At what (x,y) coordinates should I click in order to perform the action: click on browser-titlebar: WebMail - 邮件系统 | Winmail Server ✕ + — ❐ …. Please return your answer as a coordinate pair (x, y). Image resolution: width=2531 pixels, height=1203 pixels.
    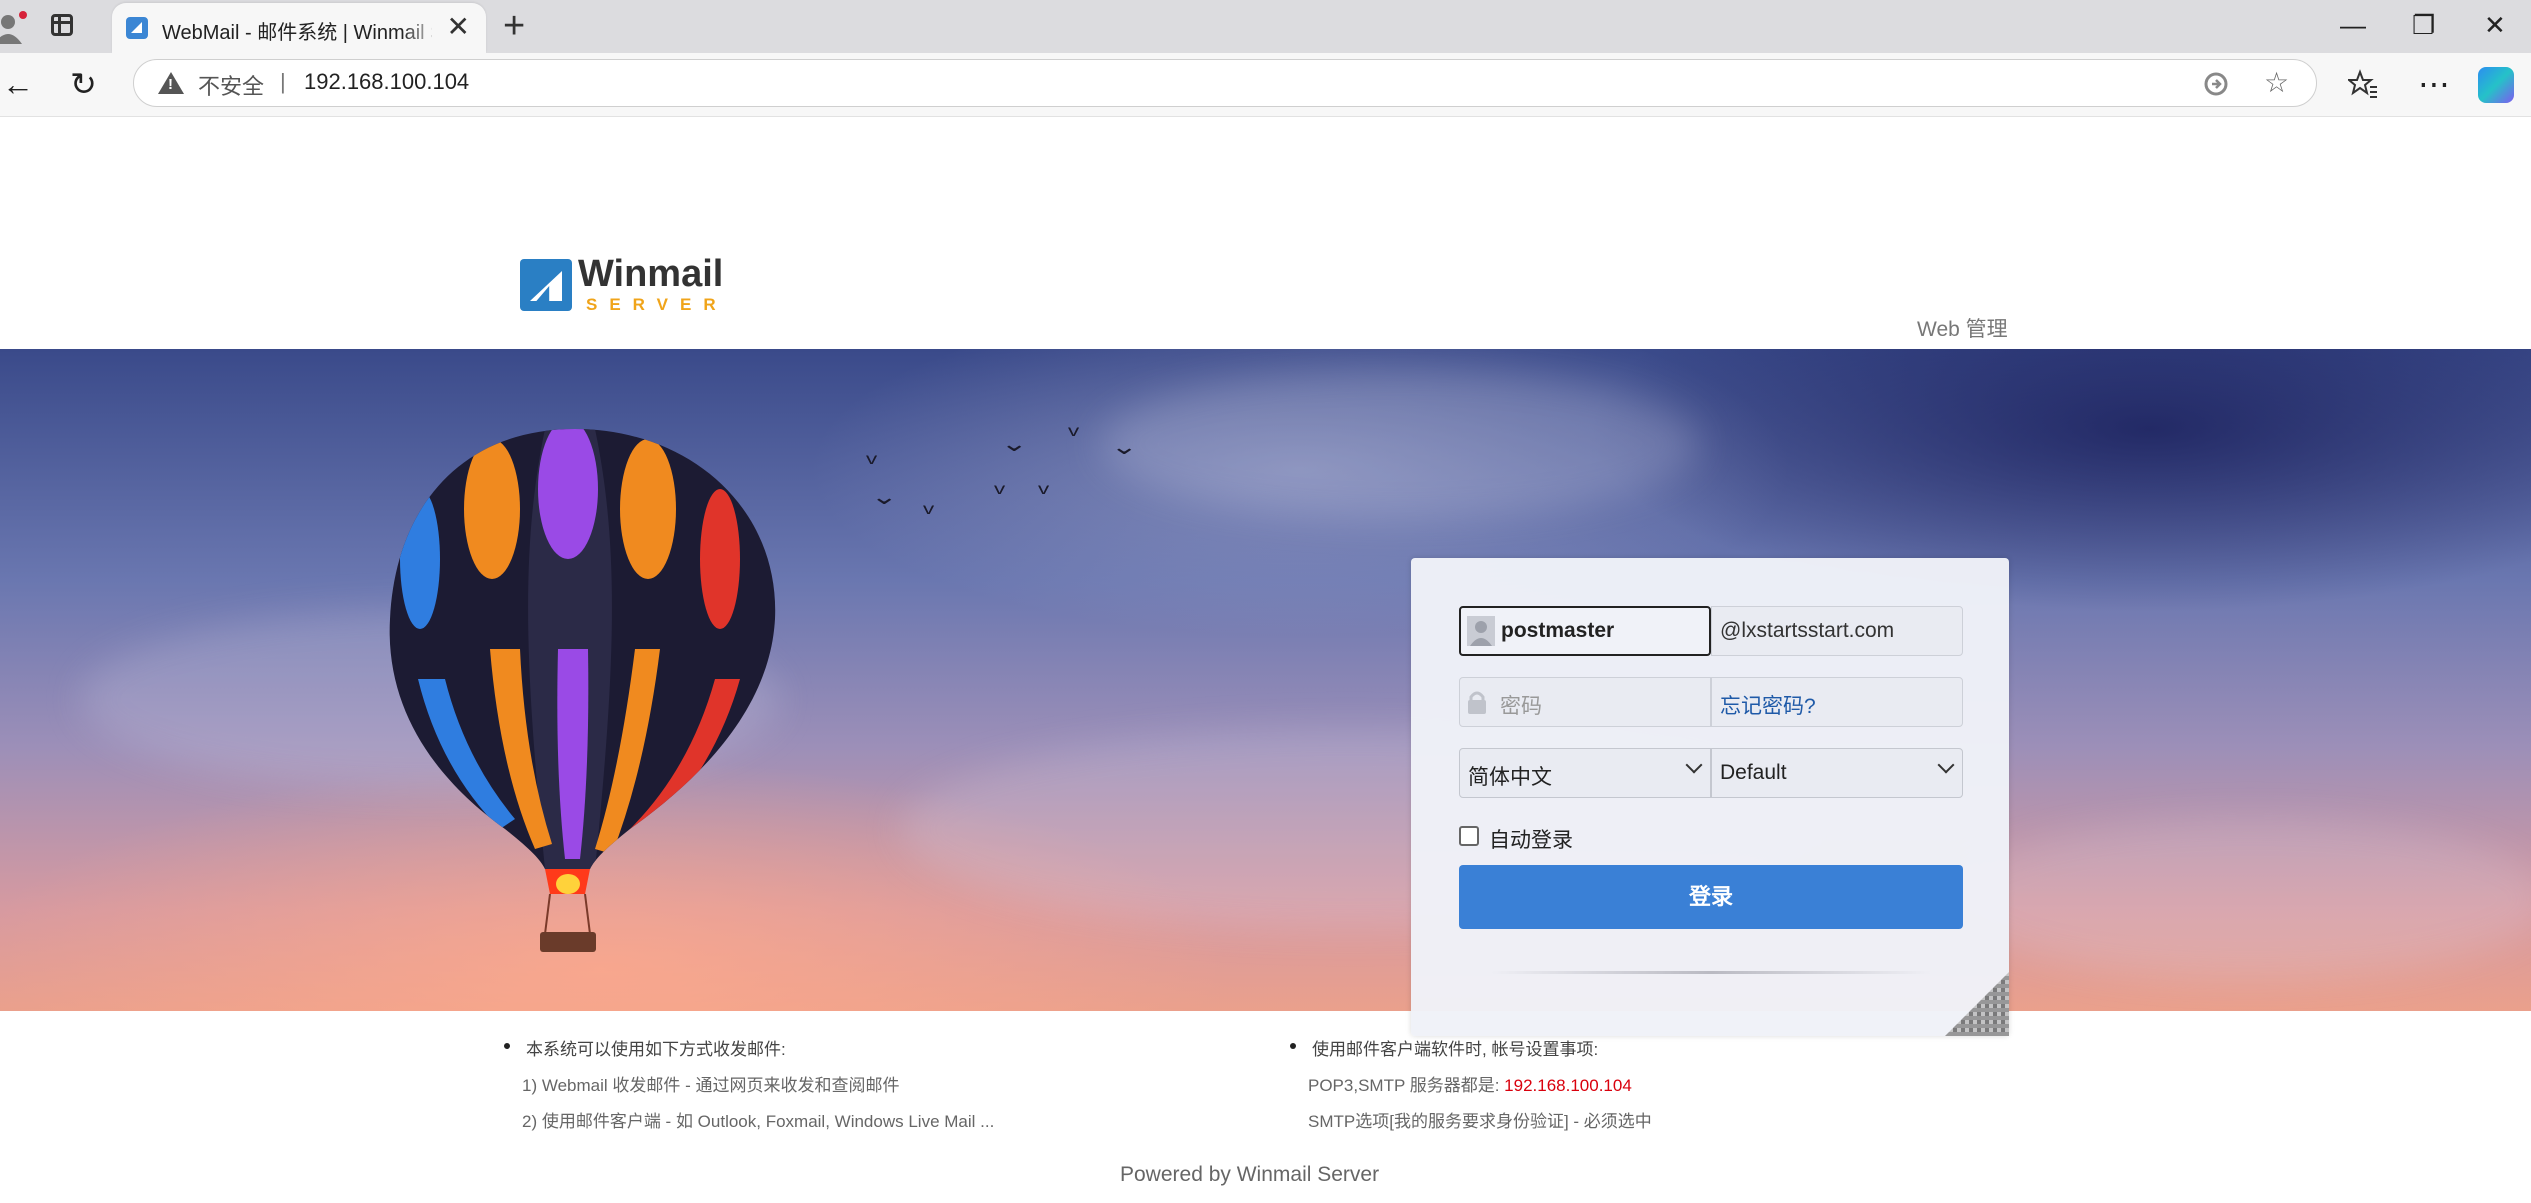
    Looking at the image, I should click on (1265, 26).